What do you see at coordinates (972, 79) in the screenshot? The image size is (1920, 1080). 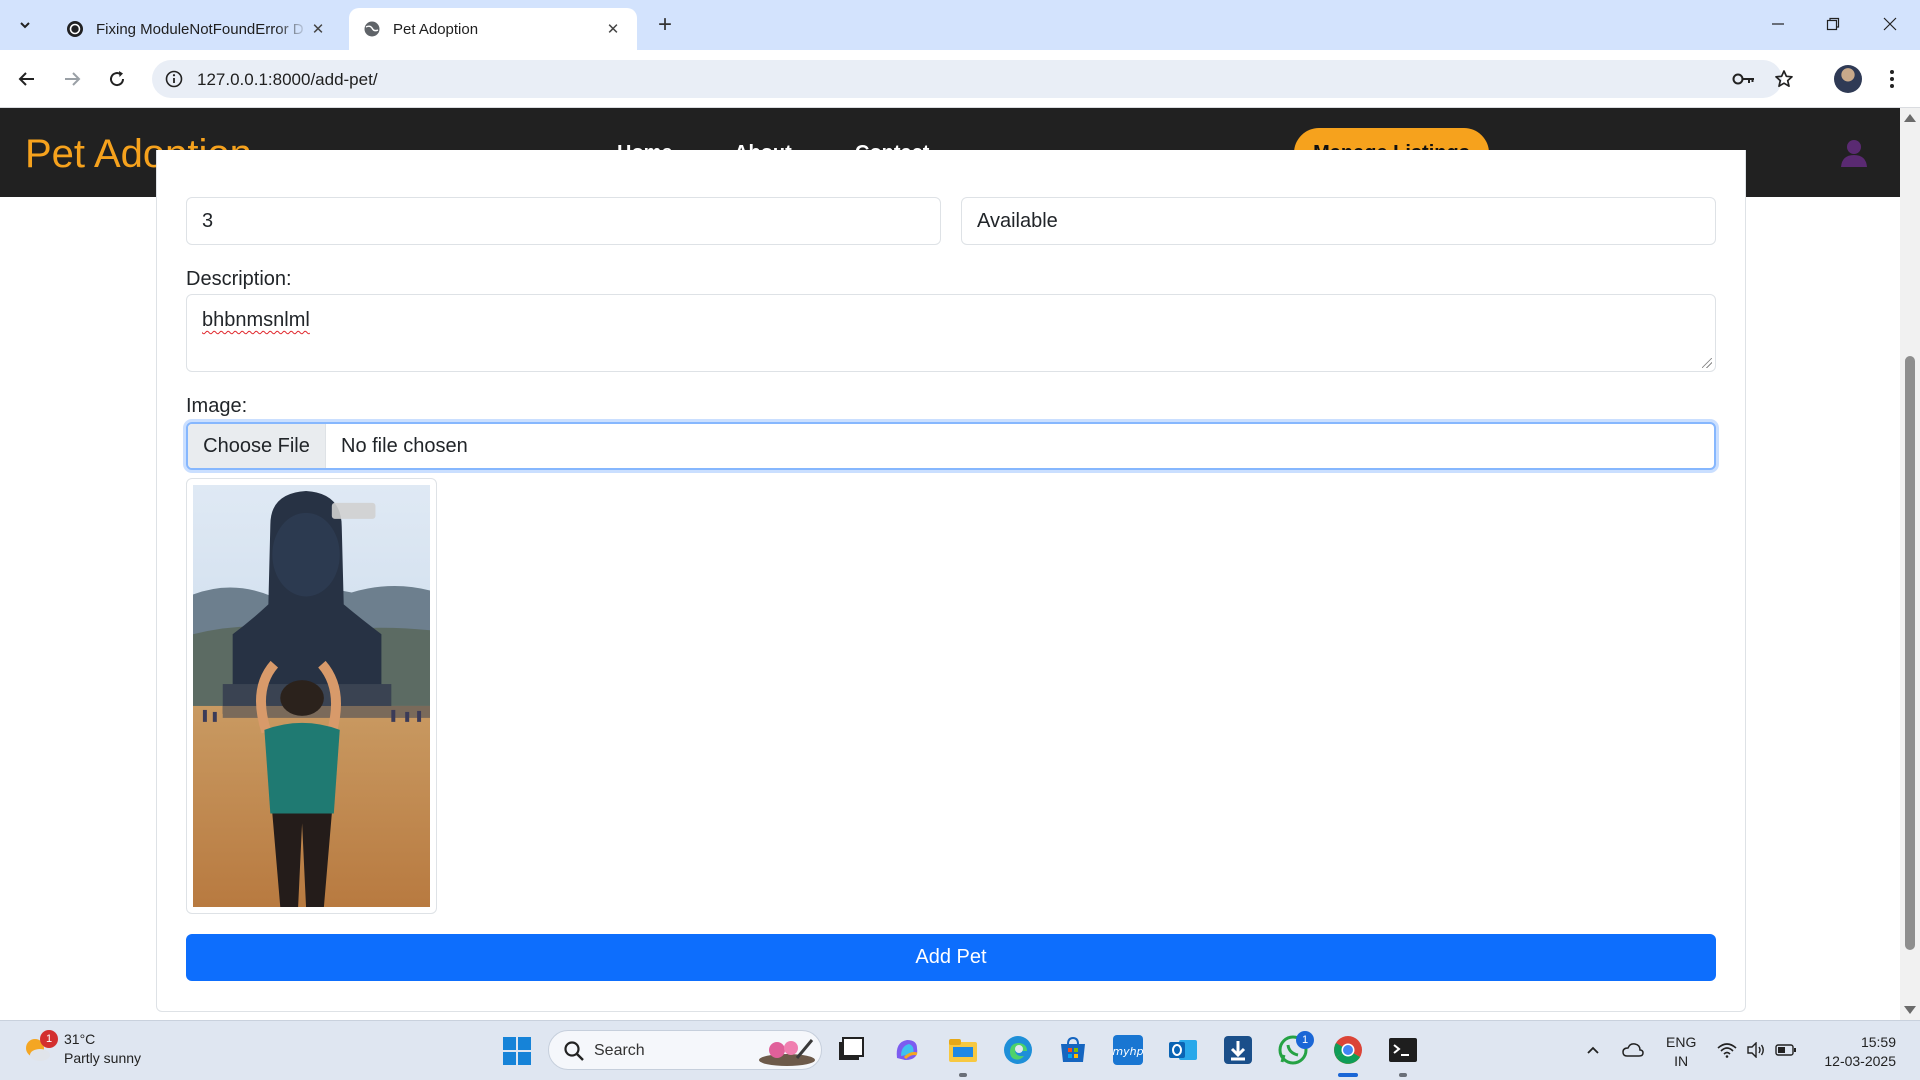 I see `address-bar: 127.0.0.1:8000/add-pet/` at bounding box center [972, 79].